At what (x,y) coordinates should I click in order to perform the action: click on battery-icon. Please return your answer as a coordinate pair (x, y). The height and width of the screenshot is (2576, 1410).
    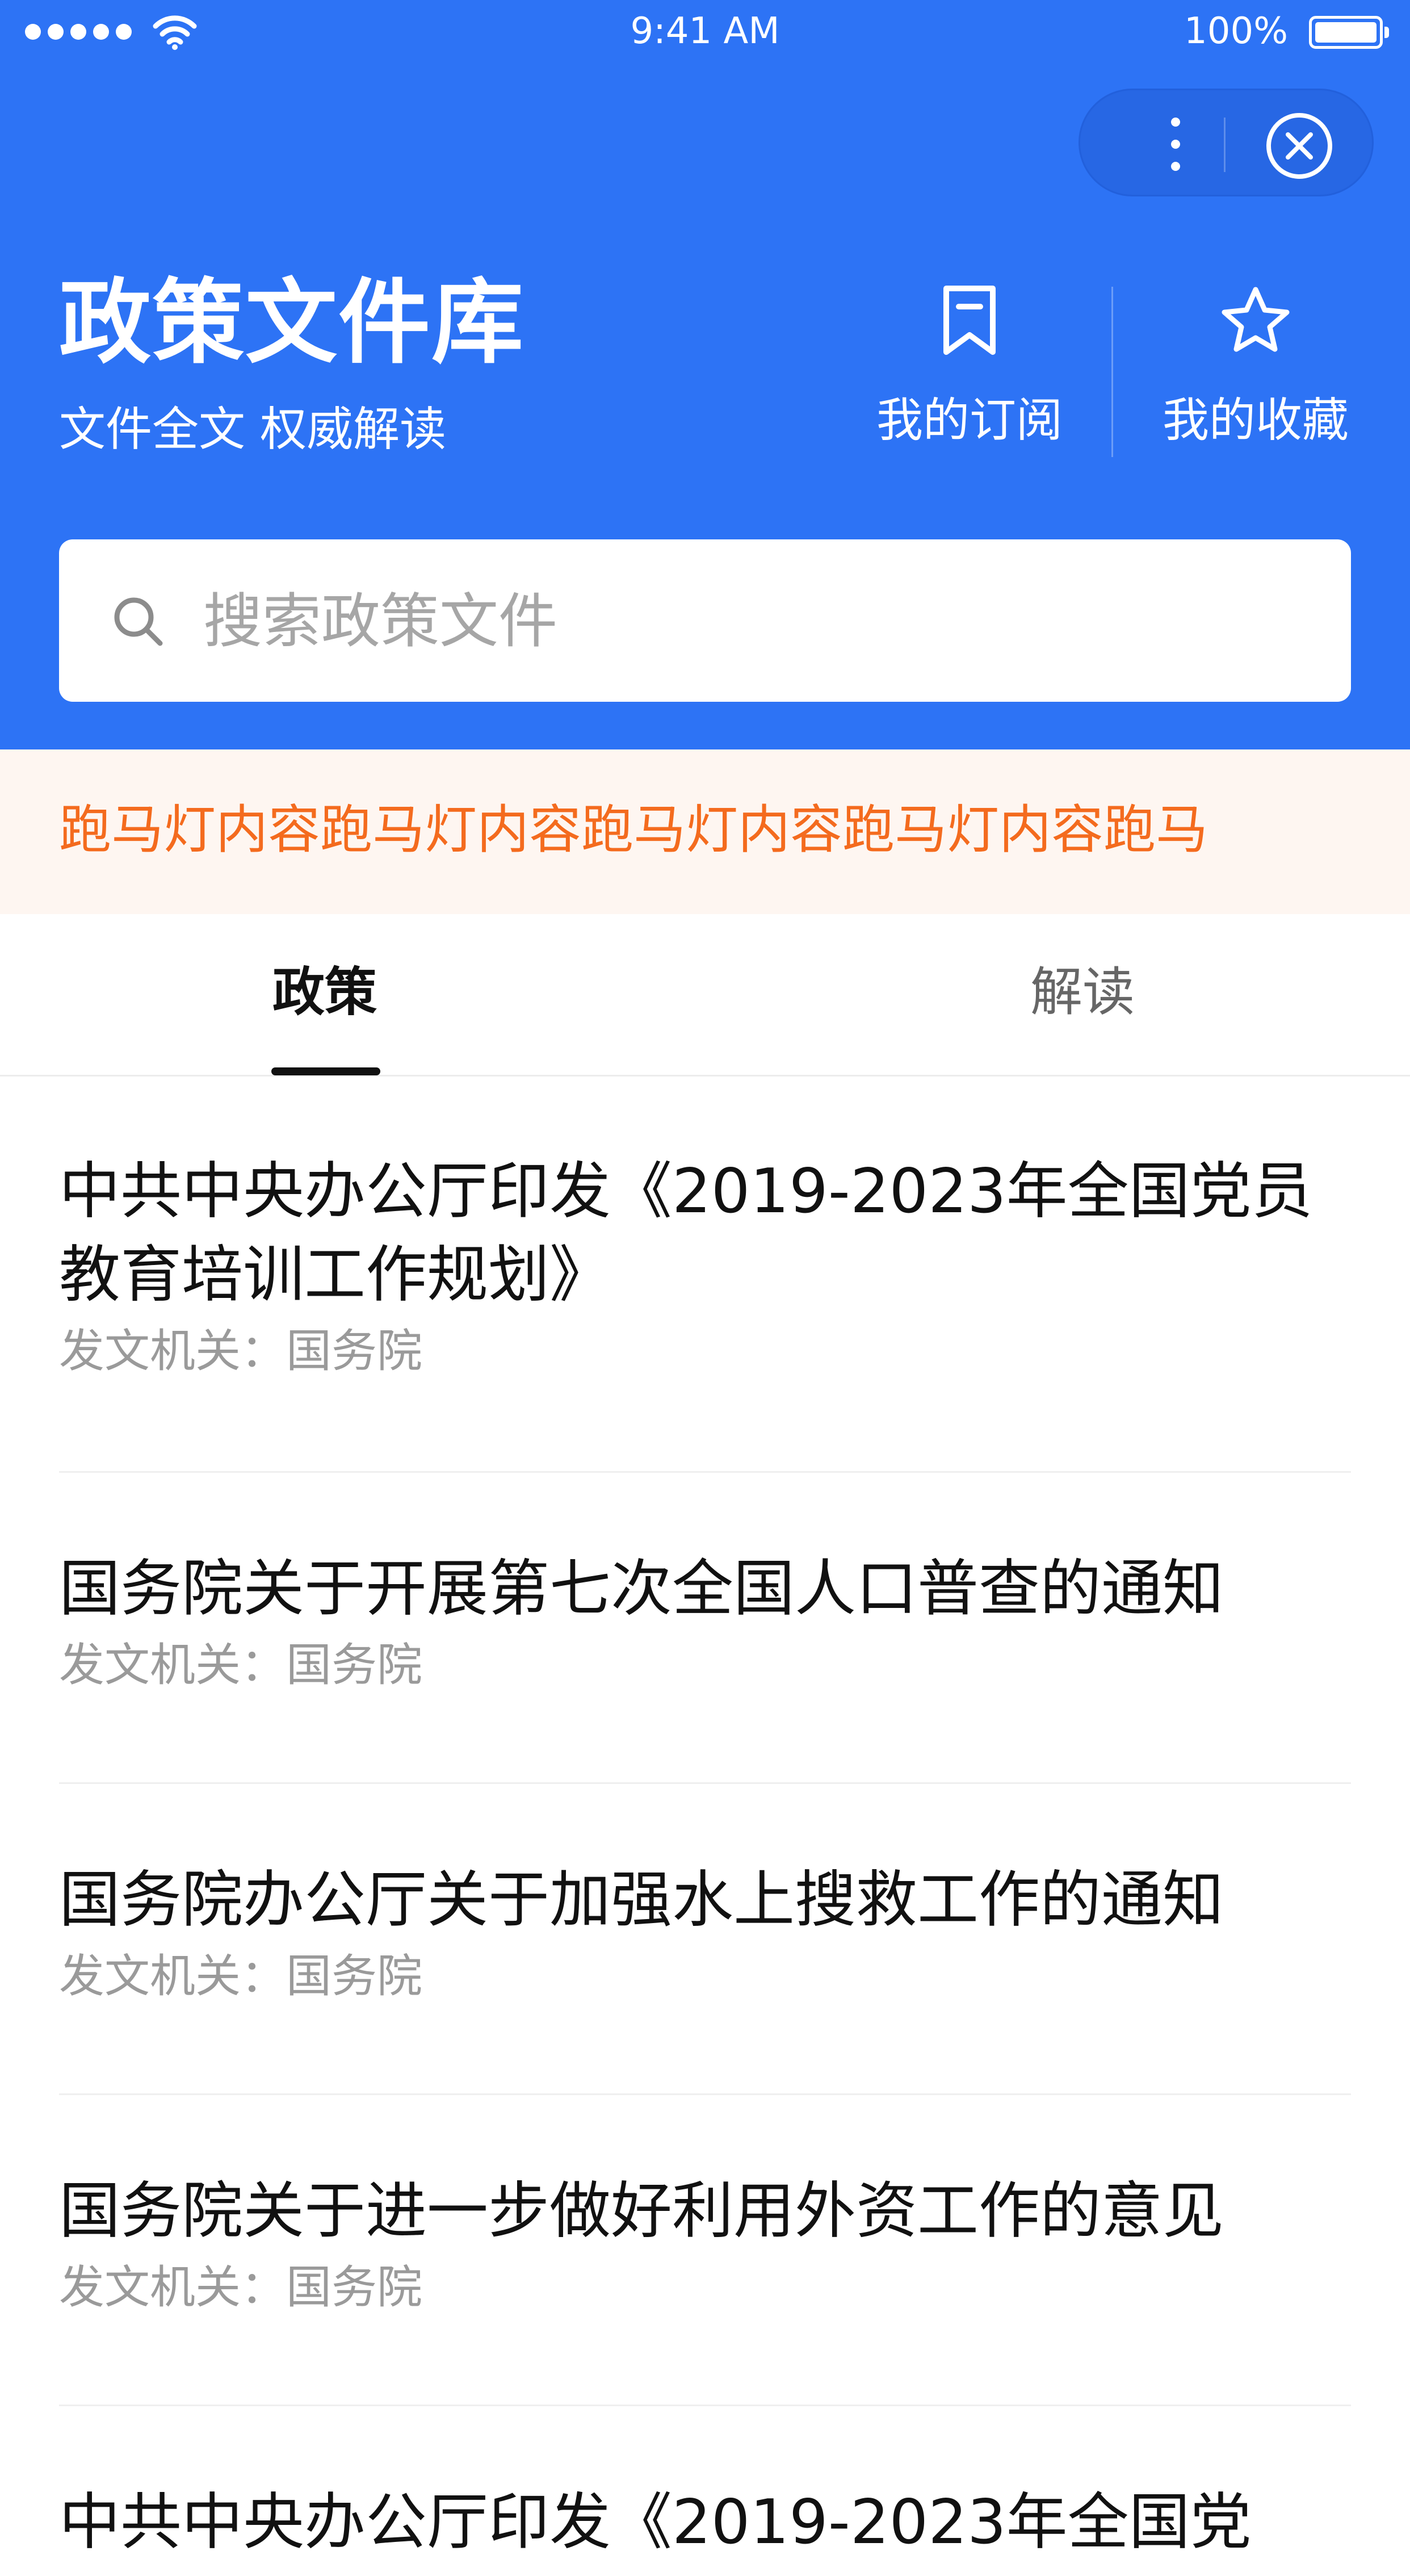
    Looking at the image, I should click on (1349, 32).